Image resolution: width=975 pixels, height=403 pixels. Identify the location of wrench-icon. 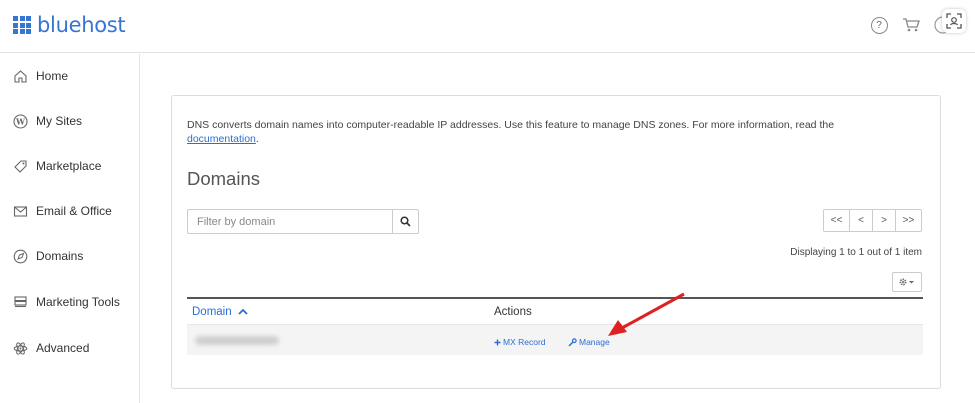
(572, 342).